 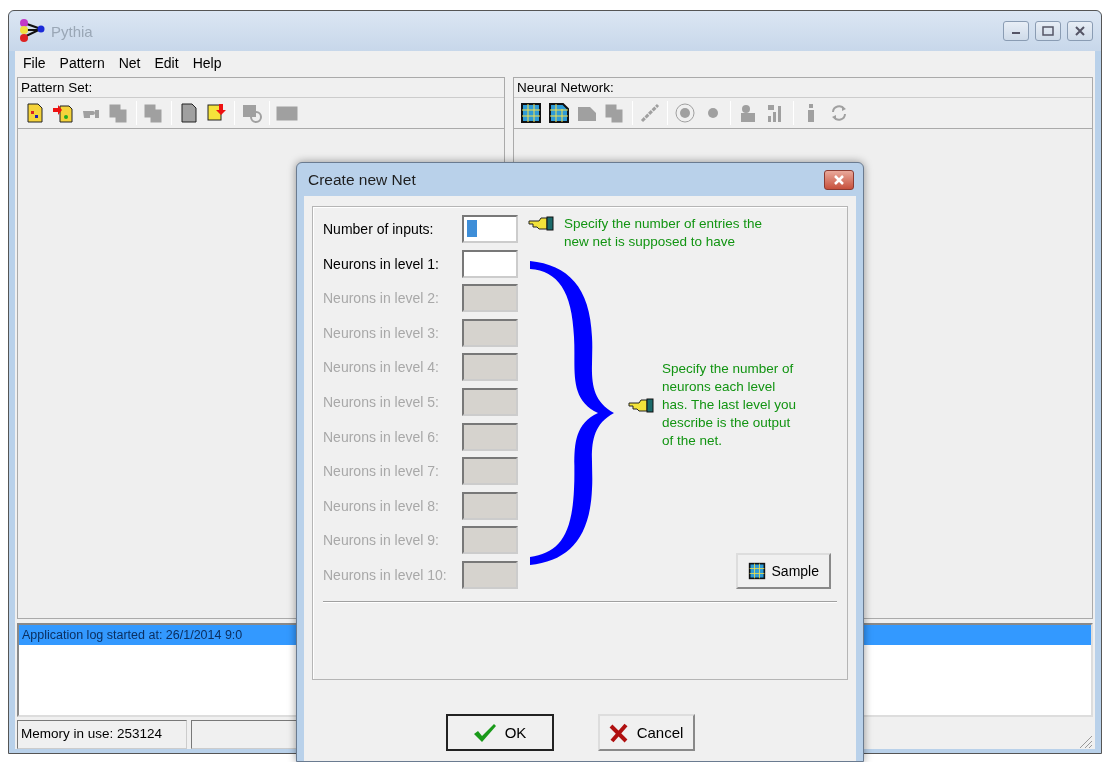 What do you see at coordinates (385, 574) in the screenshot?
I see `field-label: Neurons in level 10:` at bounding box center [385, 574].